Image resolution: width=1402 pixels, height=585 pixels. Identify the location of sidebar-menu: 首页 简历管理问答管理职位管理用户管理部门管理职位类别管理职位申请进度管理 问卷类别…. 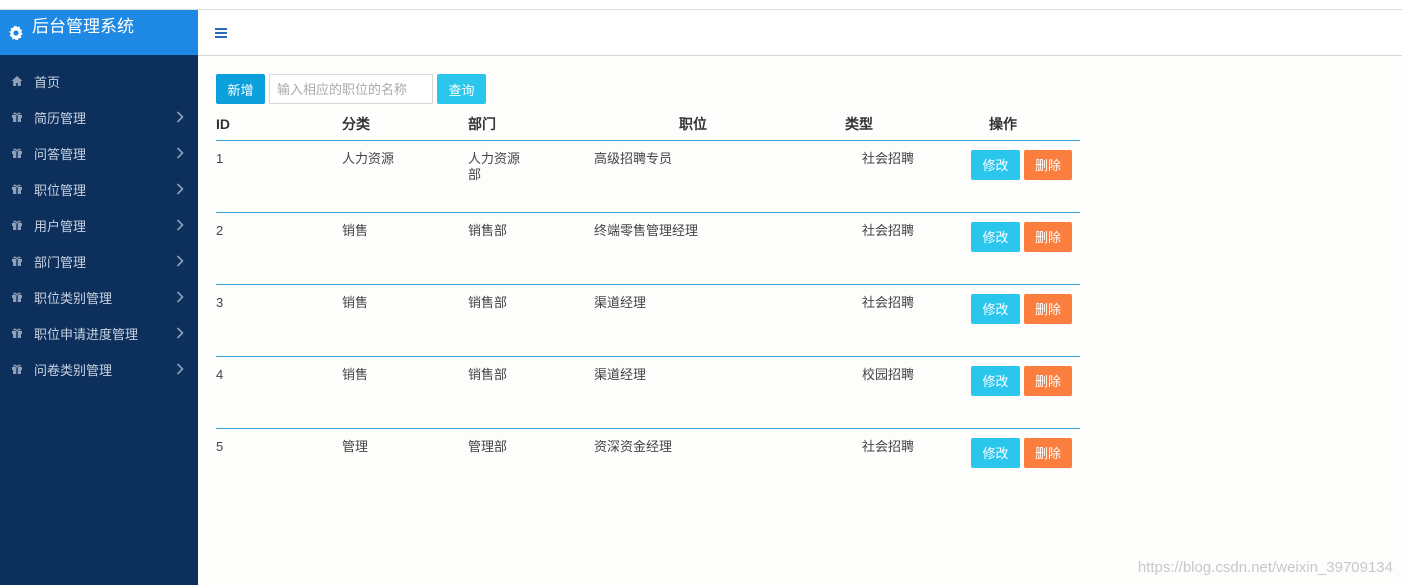
(99, 221).